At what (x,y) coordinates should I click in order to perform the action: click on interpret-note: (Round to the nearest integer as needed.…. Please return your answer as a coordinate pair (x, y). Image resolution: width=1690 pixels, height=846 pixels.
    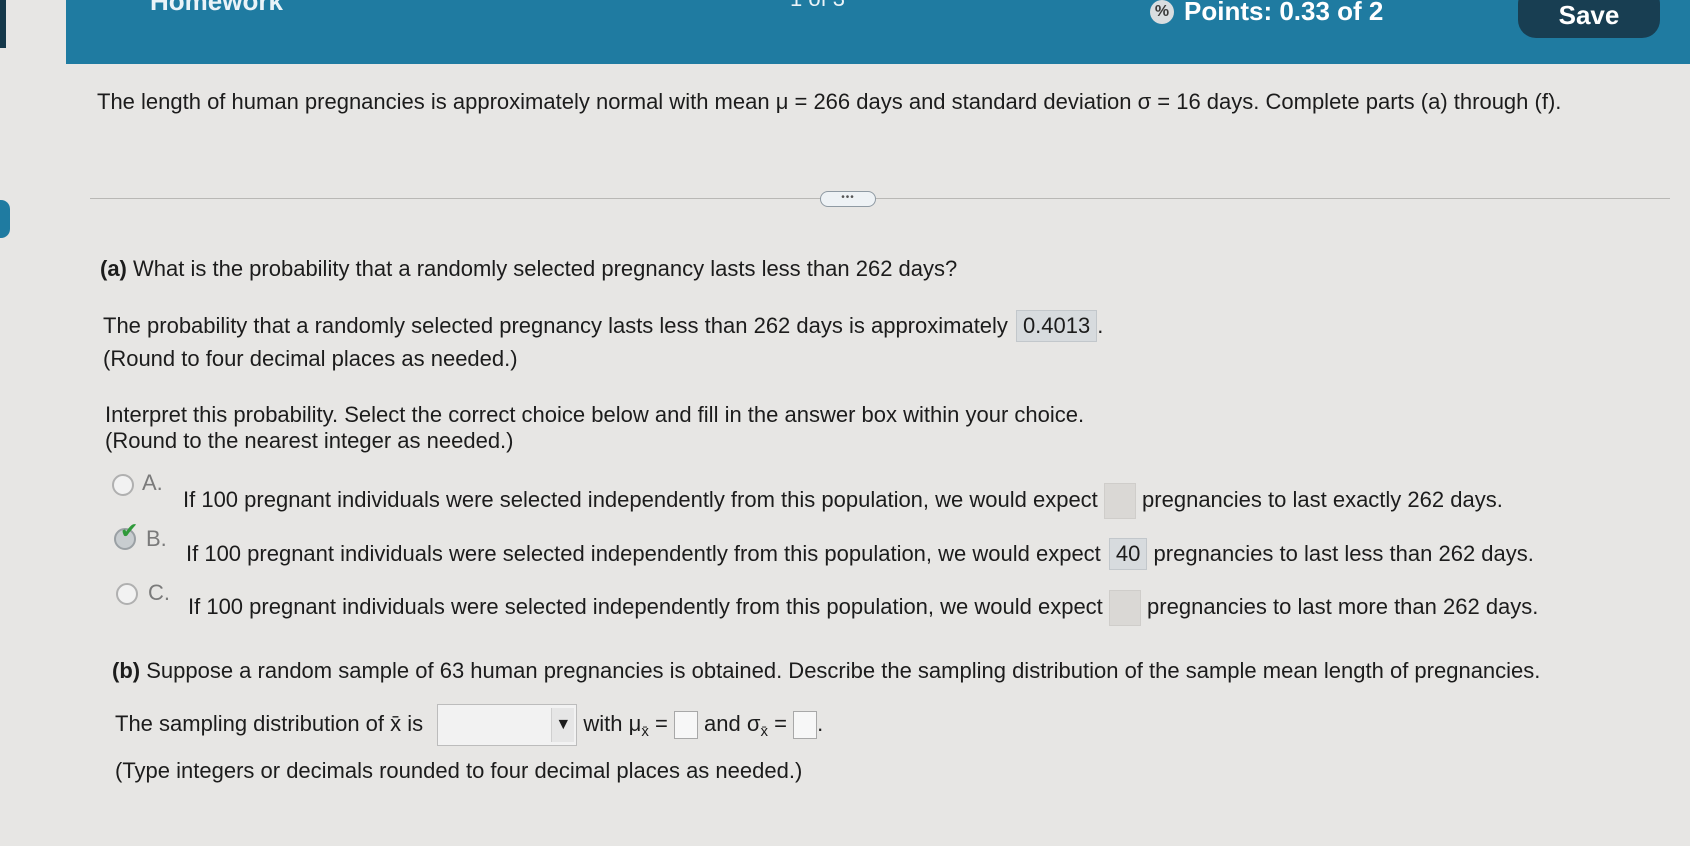
    Looking at the image, I should click on (309, 440).